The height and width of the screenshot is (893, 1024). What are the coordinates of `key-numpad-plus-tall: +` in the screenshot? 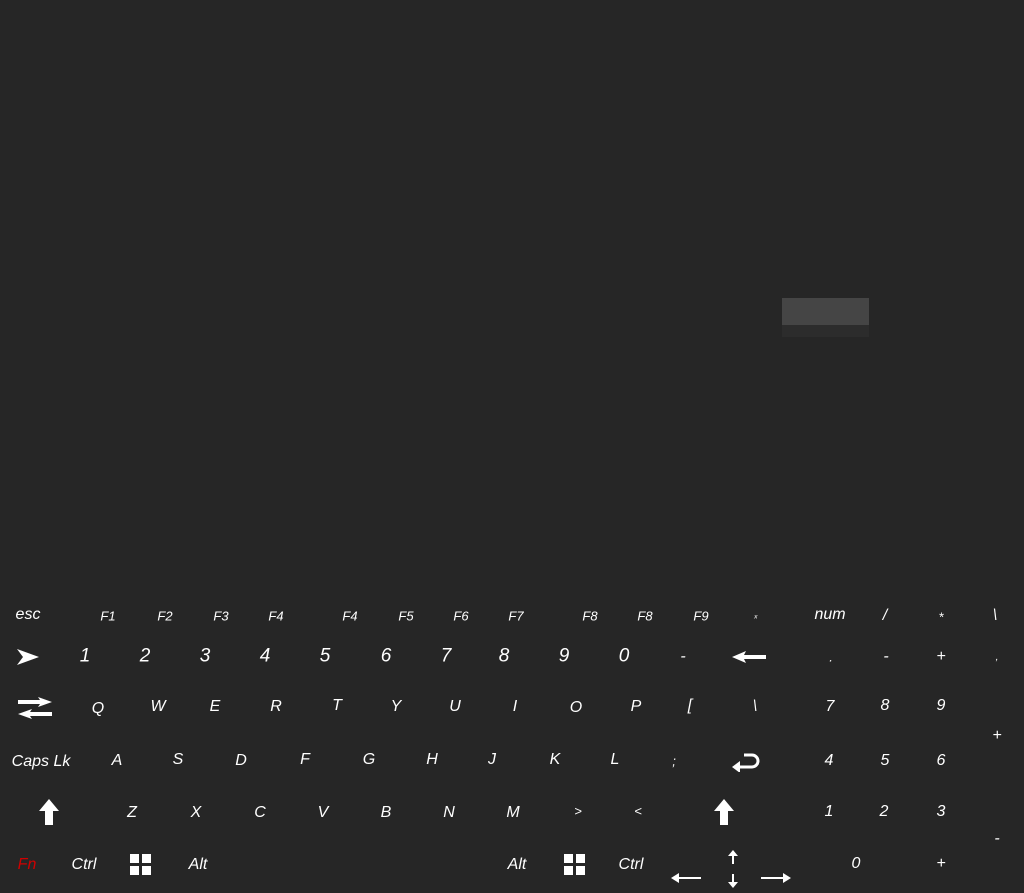 It's located at (996, 736).